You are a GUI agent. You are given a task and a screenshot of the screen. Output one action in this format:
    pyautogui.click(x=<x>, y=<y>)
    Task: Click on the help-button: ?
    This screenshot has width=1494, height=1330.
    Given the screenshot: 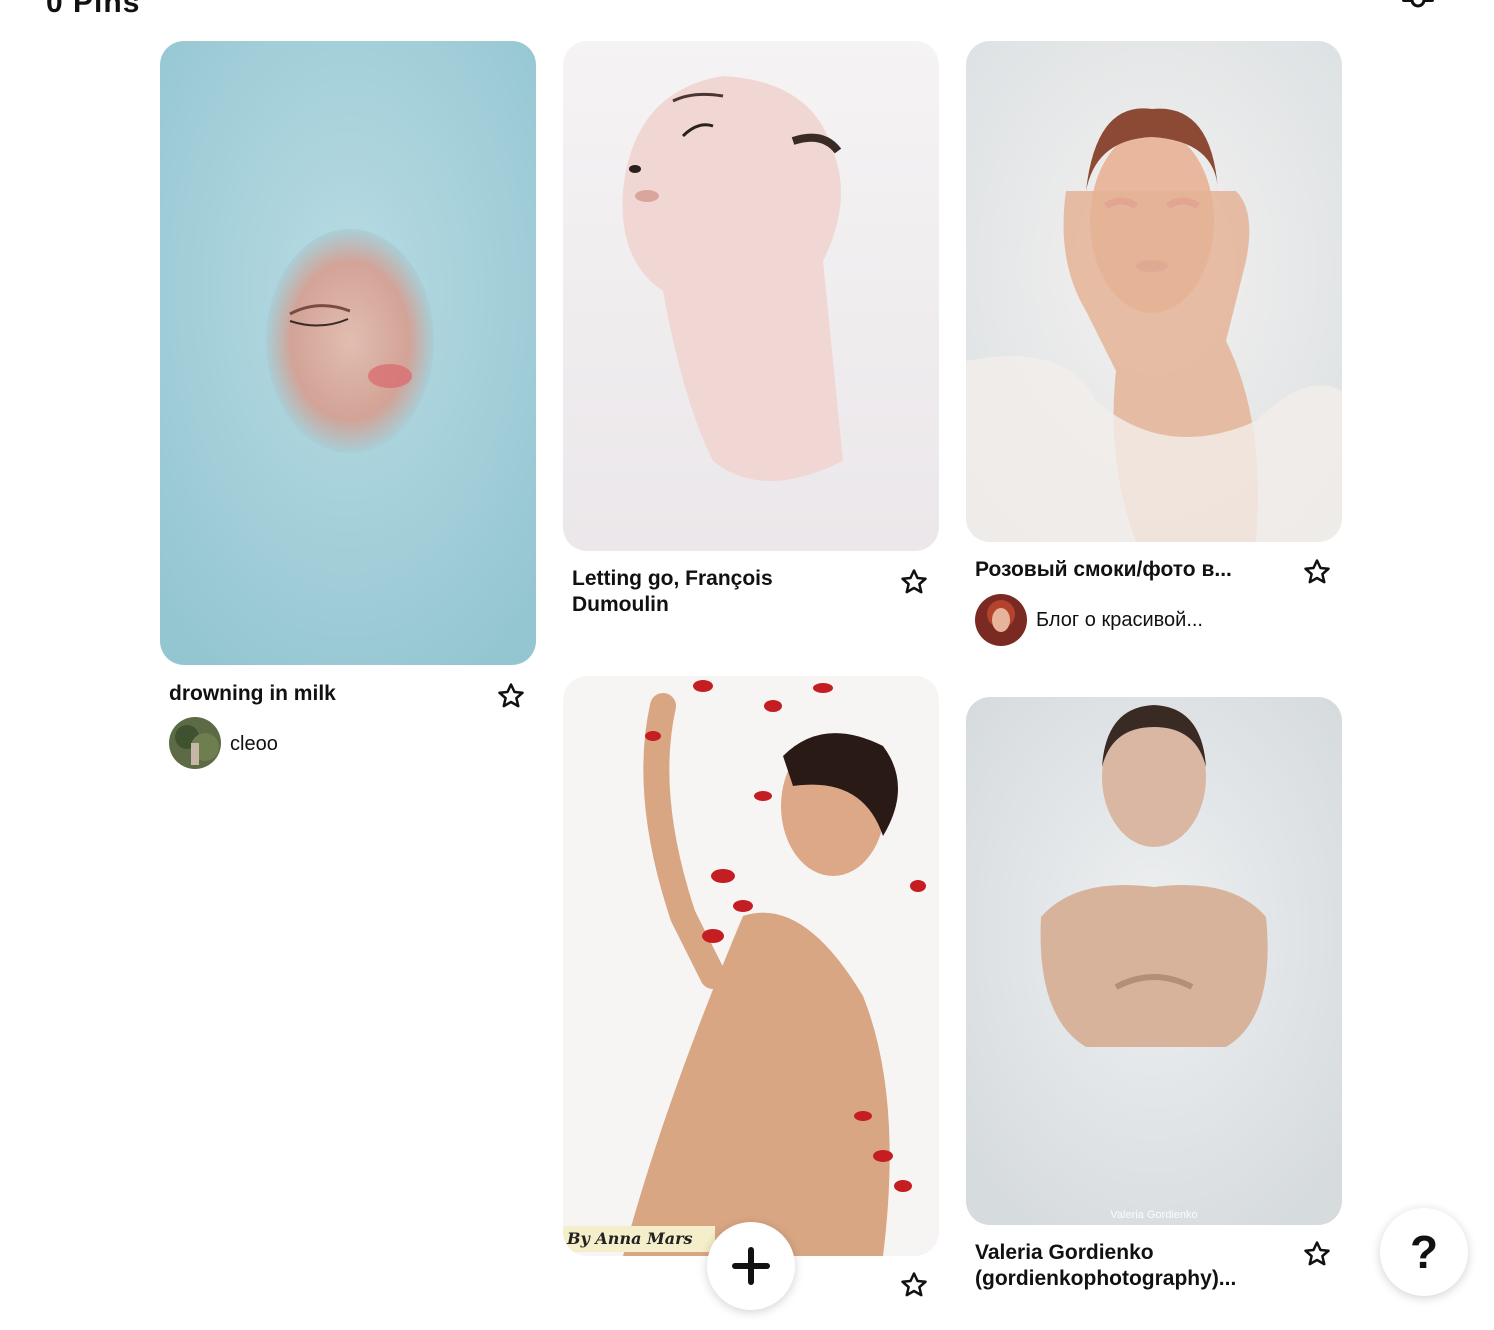 What is the action you would take?
    pyautogui.click(x=1424, y=1252)
    